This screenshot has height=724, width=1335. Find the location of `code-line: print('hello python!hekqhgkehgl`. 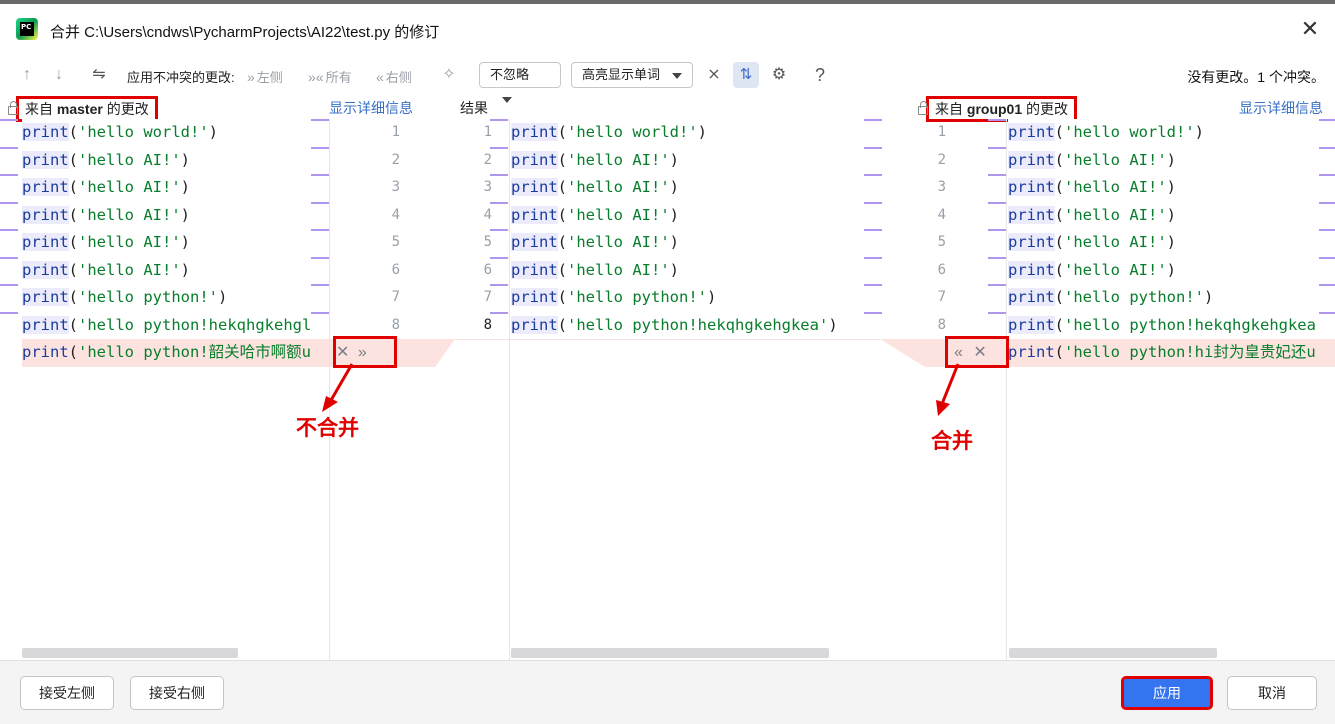

code-line: print('hello python!hekqhgkehgl is located at coordinates (175, 326).